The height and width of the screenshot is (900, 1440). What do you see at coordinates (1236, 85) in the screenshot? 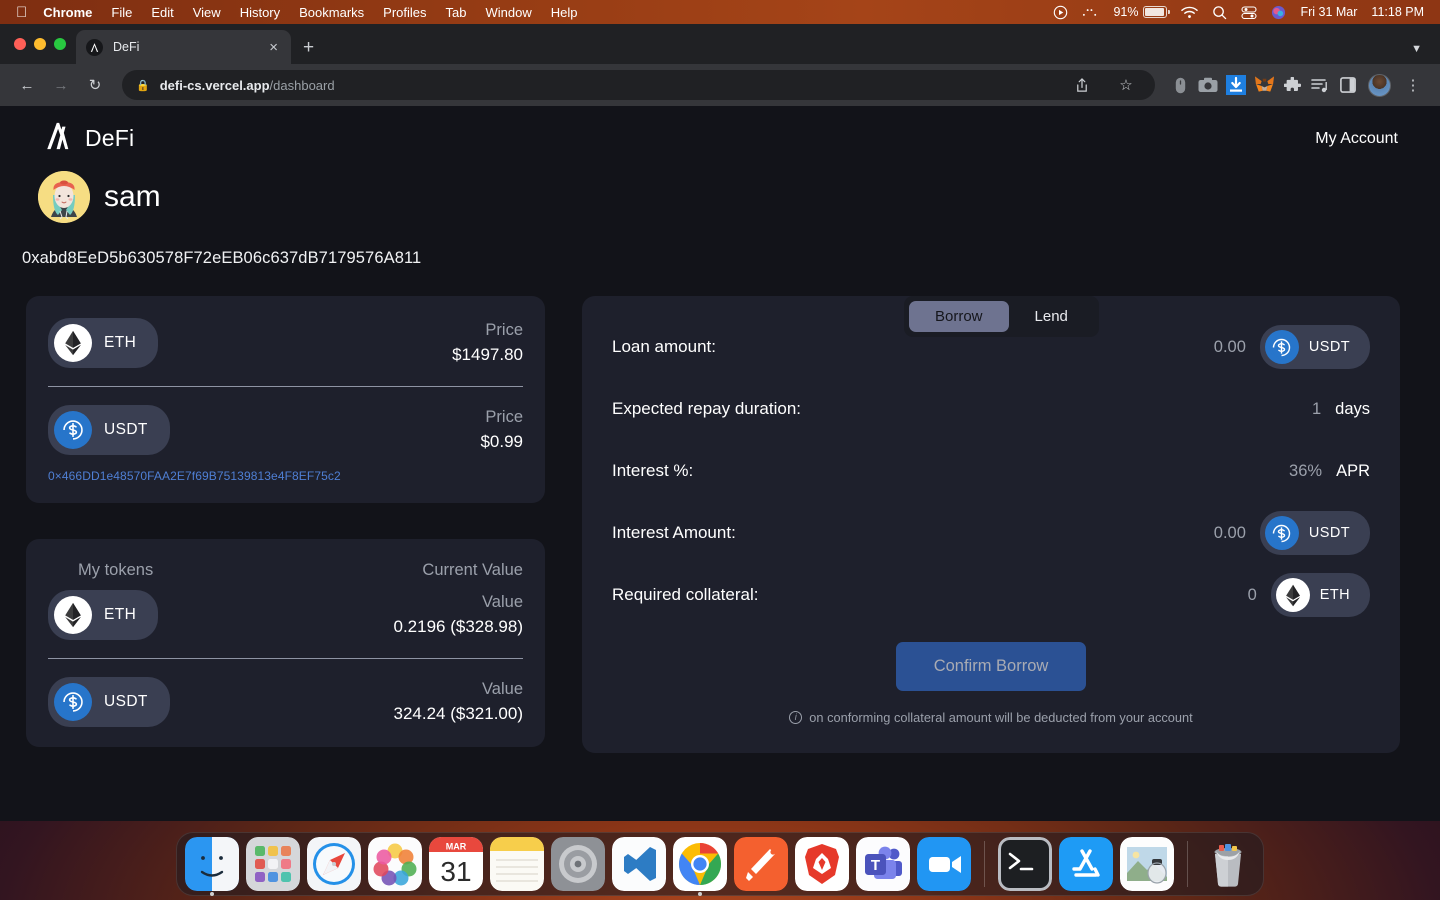
I see `idm-download-extension-icon` at bounding box center [1236, 85].